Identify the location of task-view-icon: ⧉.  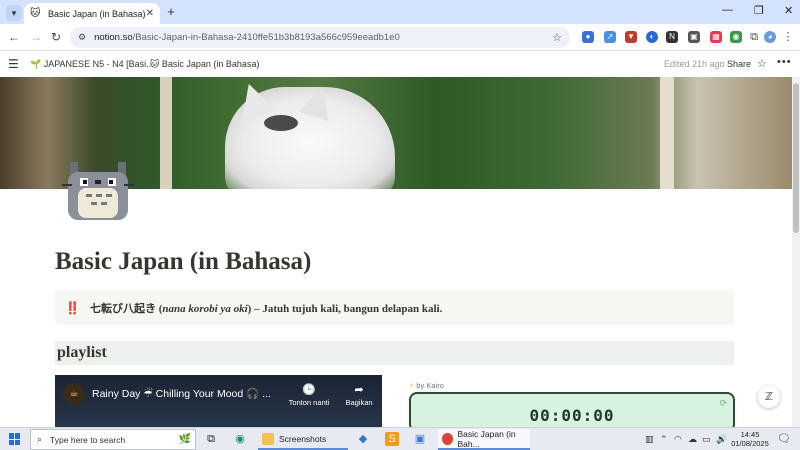
(211, 439).